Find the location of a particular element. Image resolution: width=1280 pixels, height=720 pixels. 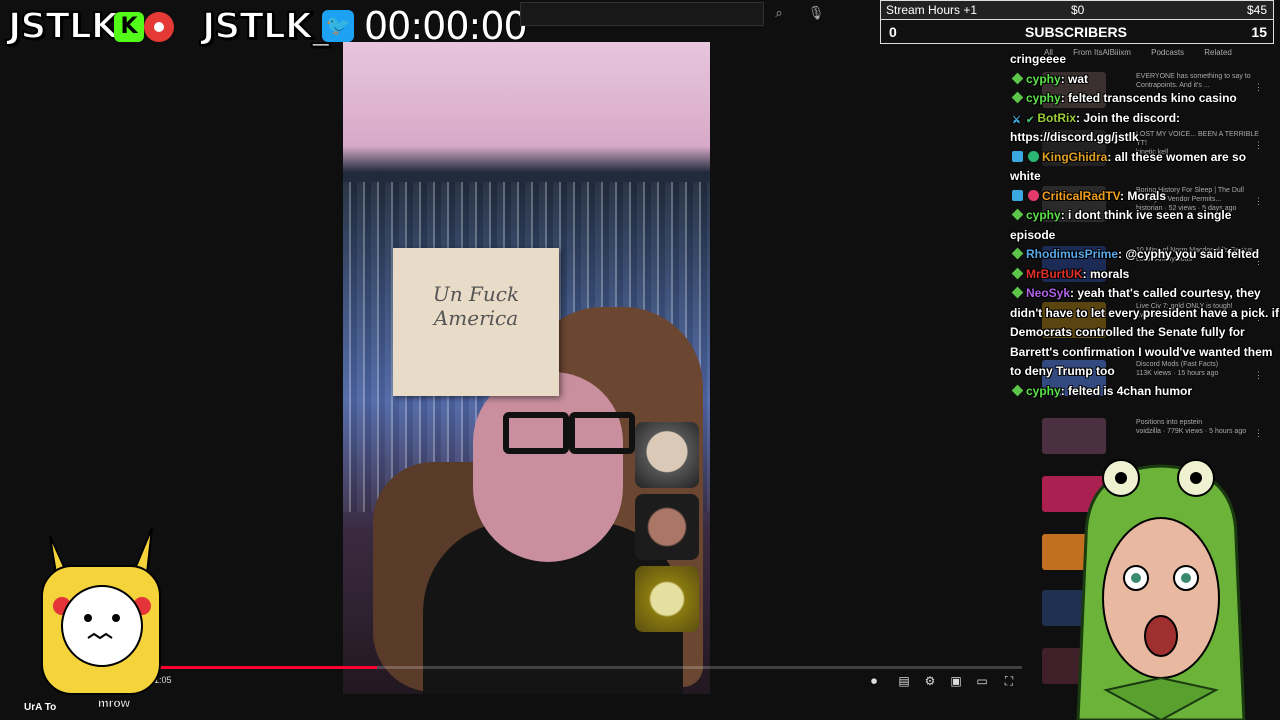

related-title: Positions into epstein is located at coordinates (1169, 422).